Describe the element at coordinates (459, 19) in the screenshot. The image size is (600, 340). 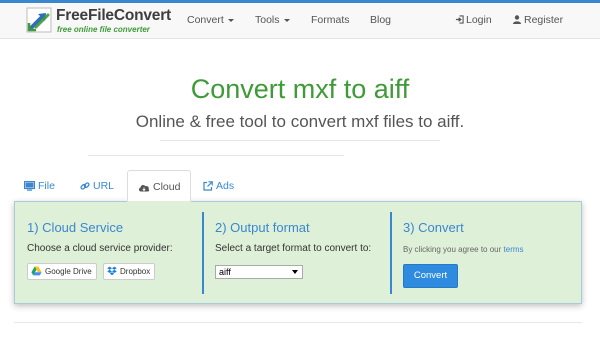
I see `login-icon` at that location.